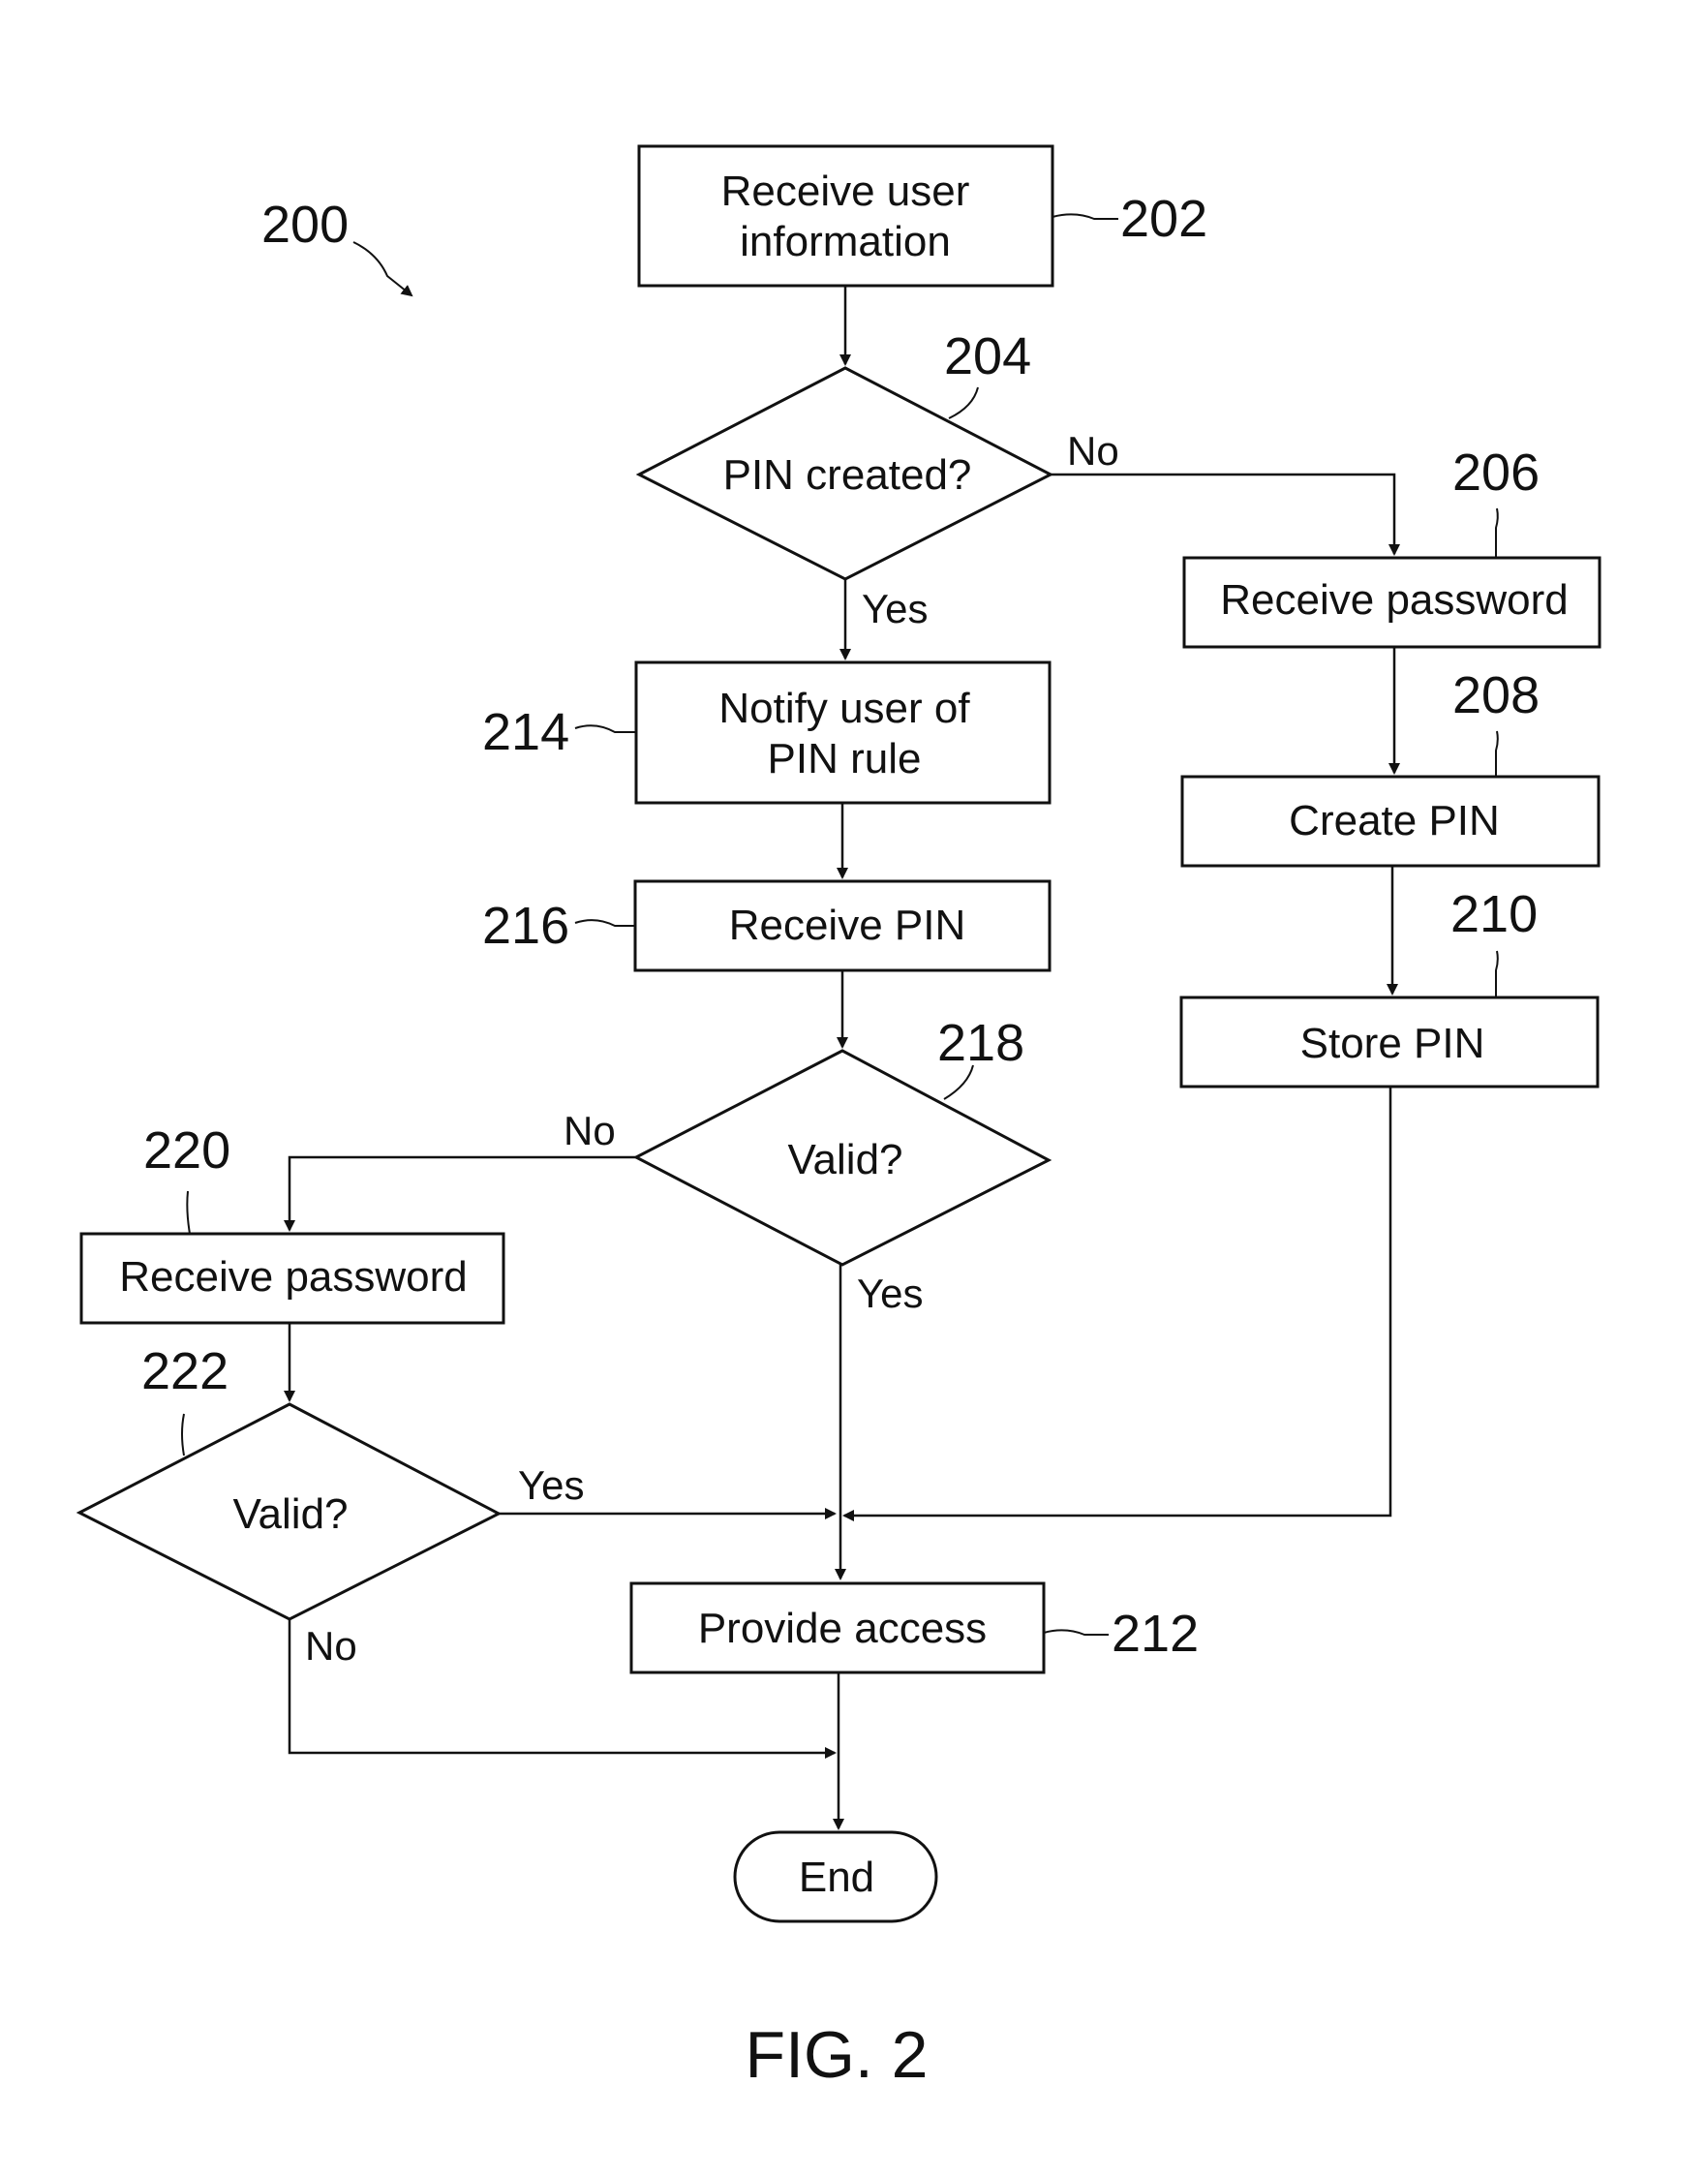 Image resolution: width=1708 pixels, height=2177 pixels. What do you see at coordinates (185, 1371) in the screenshot?
I see `node-222-ref: 222` at bounding box center [185, 1371].